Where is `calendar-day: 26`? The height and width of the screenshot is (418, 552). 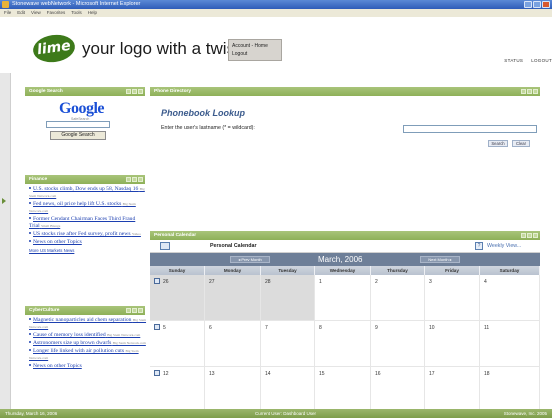
calendar-day: 26 is located at coordinates (177, 297).